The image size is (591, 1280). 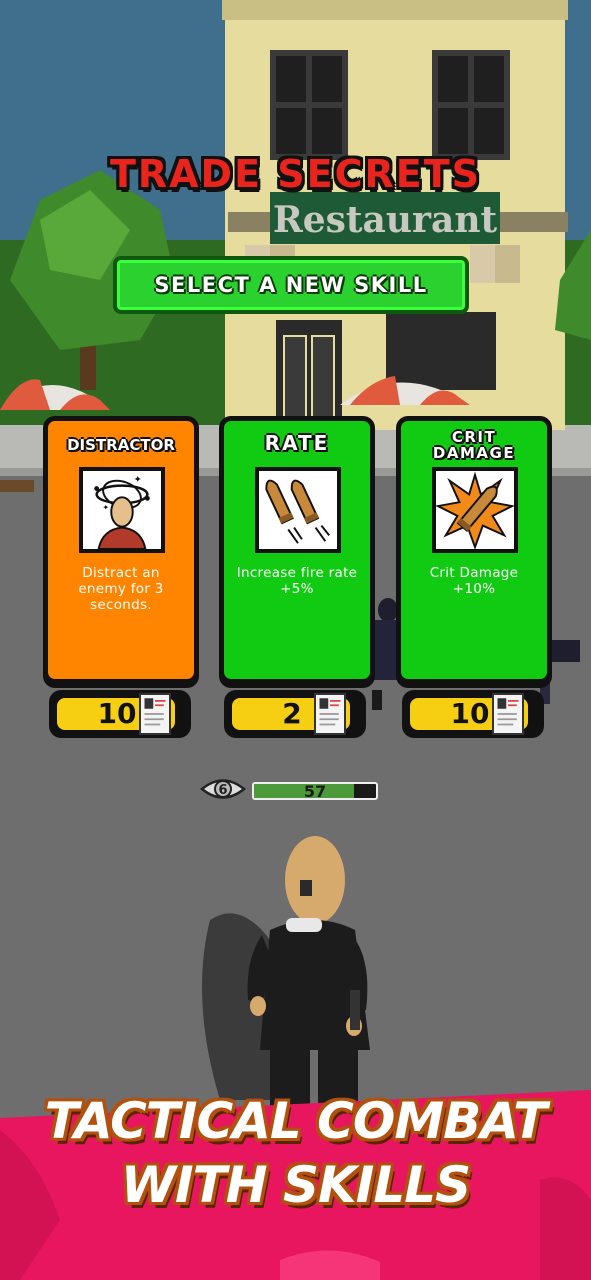 I want to click on skill-name: DISTRACTOR, so click(x=121, y=445).